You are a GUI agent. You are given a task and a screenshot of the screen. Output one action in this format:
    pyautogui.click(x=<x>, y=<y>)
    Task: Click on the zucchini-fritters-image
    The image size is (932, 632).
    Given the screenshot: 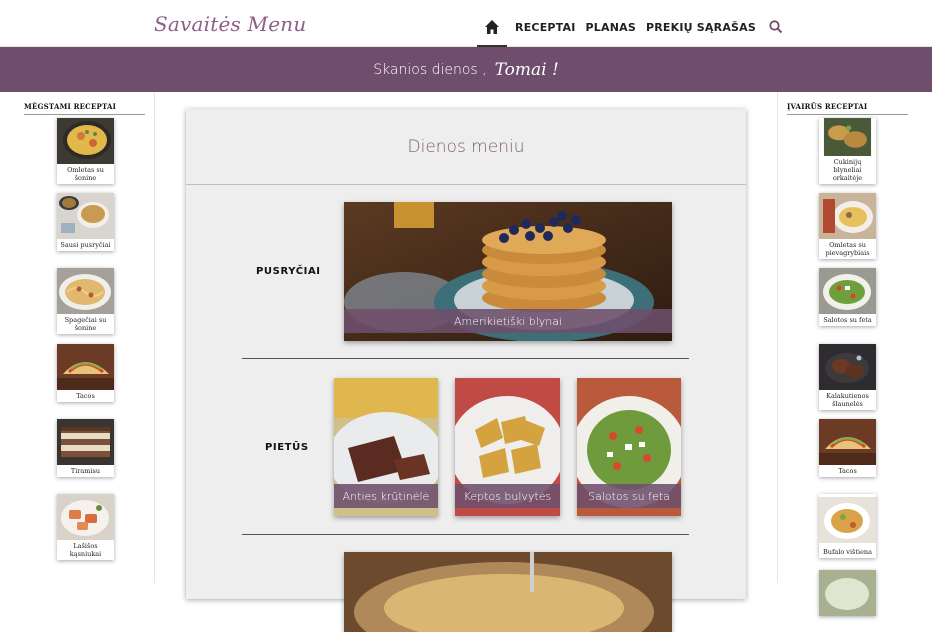 What is the action you would take?
    pyautogui.click(x=847, y=137)
    